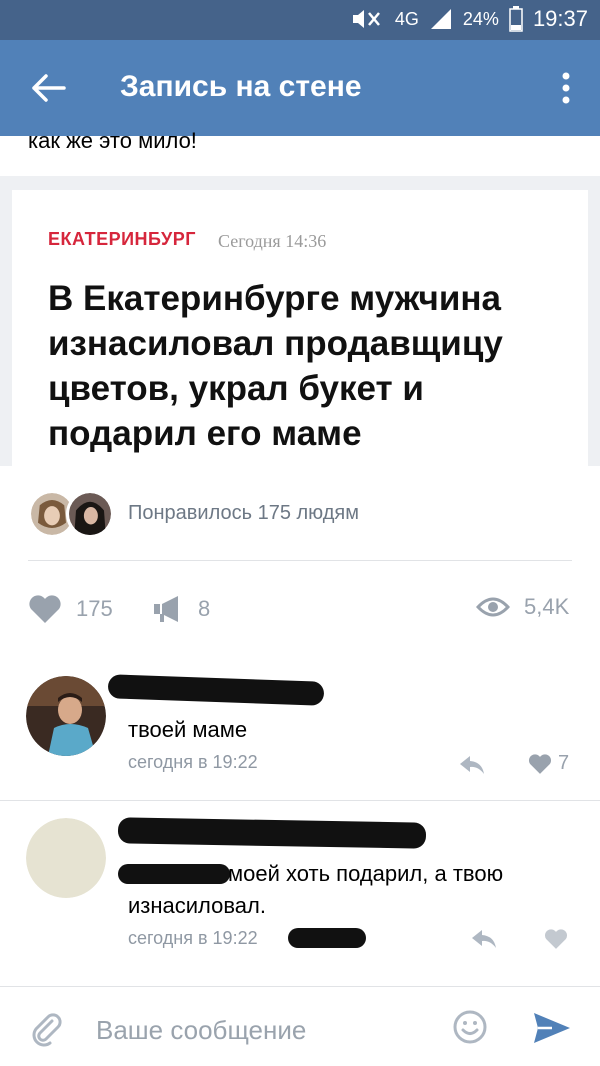 This screenshot has width=600, height=1066. Describe the element at coordinates (406, 18) in the screenshot. I see `network-type: 4G` at that location.